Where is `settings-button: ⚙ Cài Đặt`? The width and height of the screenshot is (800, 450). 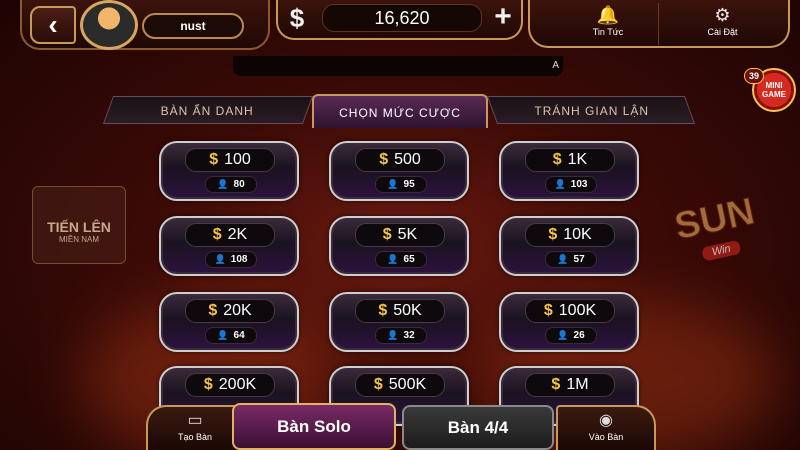
settings-button: ⚙ Cài Đặt is located at coordinates (722, 24).